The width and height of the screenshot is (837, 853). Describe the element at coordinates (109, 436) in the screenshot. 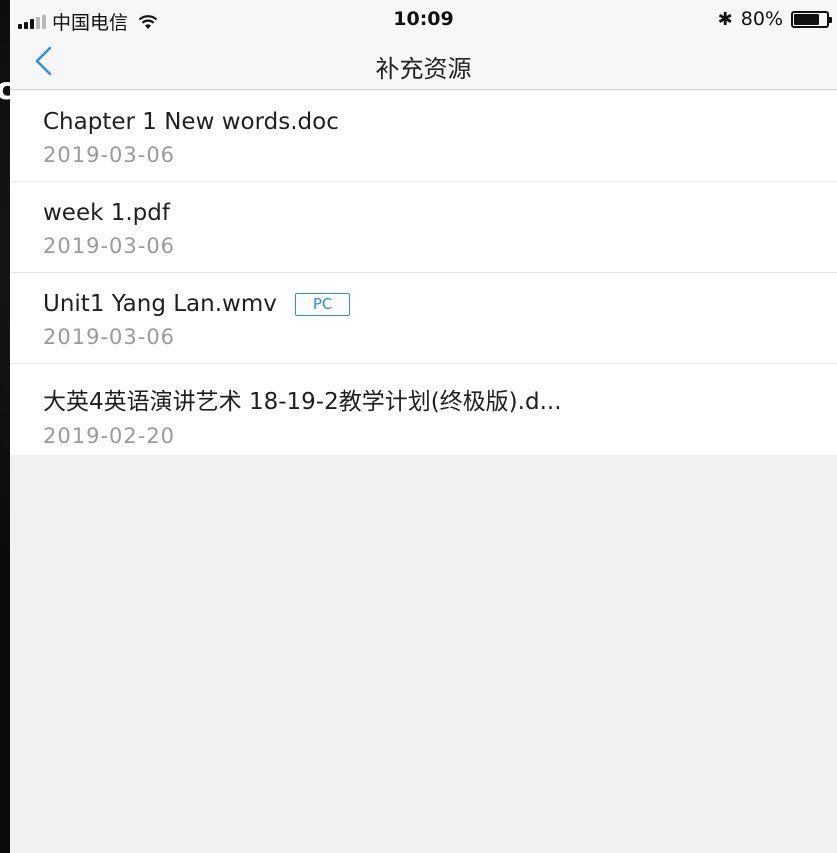

I see `file-date: 2019-02-20` at that location.